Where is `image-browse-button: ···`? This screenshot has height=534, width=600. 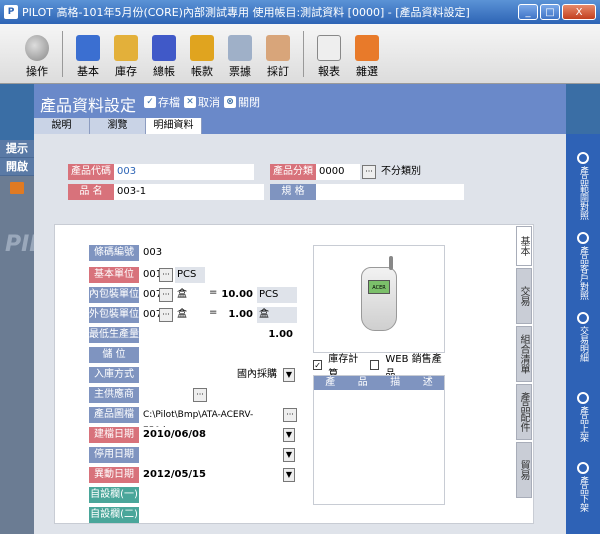
image-browse-button: ··· is located at coordinates (290, 415).